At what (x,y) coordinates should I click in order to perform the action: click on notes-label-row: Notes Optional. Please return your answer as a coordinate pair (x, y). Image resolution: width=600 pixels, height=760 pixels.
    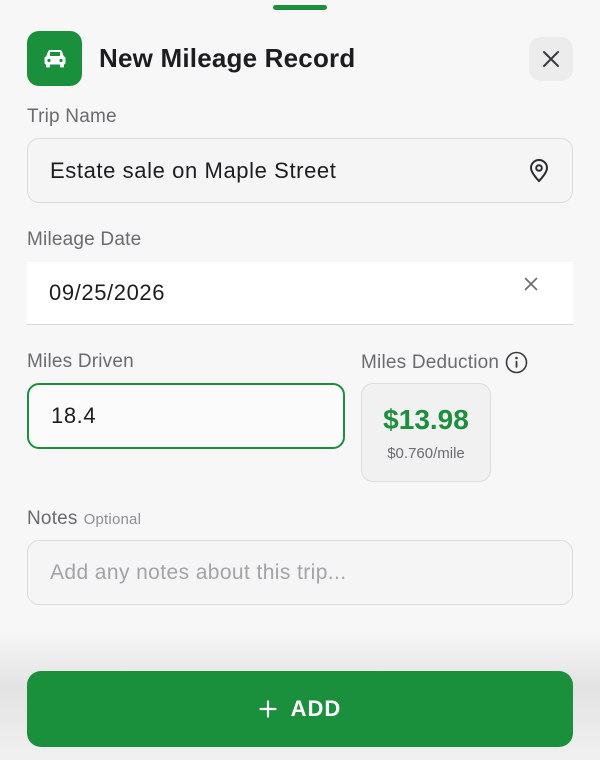
    Looking at the image, I should click on (84, 519).